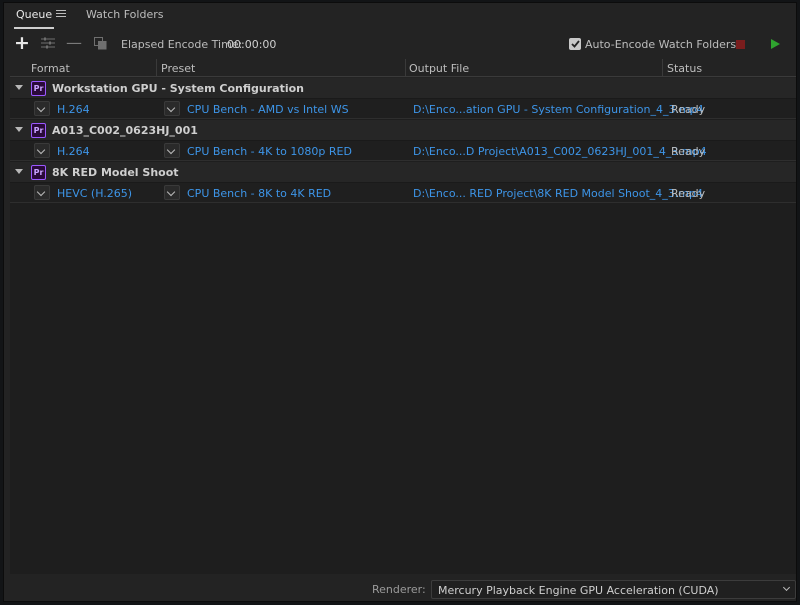  I want to click on queue-source-row: Pr 8K RED Model Shoot, so click(403, 172).